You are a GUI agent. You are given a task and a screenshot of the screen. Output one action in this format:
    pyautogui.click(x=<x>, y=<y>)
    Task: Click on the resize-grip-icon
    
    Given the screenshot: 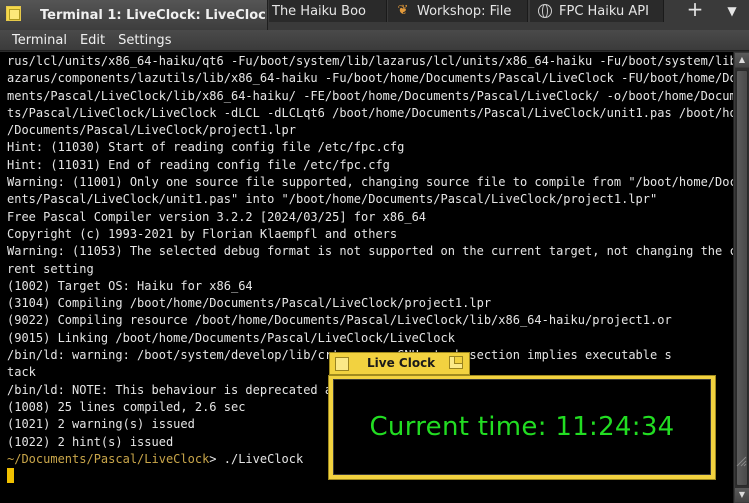 What is the action you would take?
    pyautogui.click(x=741, y=461)
    